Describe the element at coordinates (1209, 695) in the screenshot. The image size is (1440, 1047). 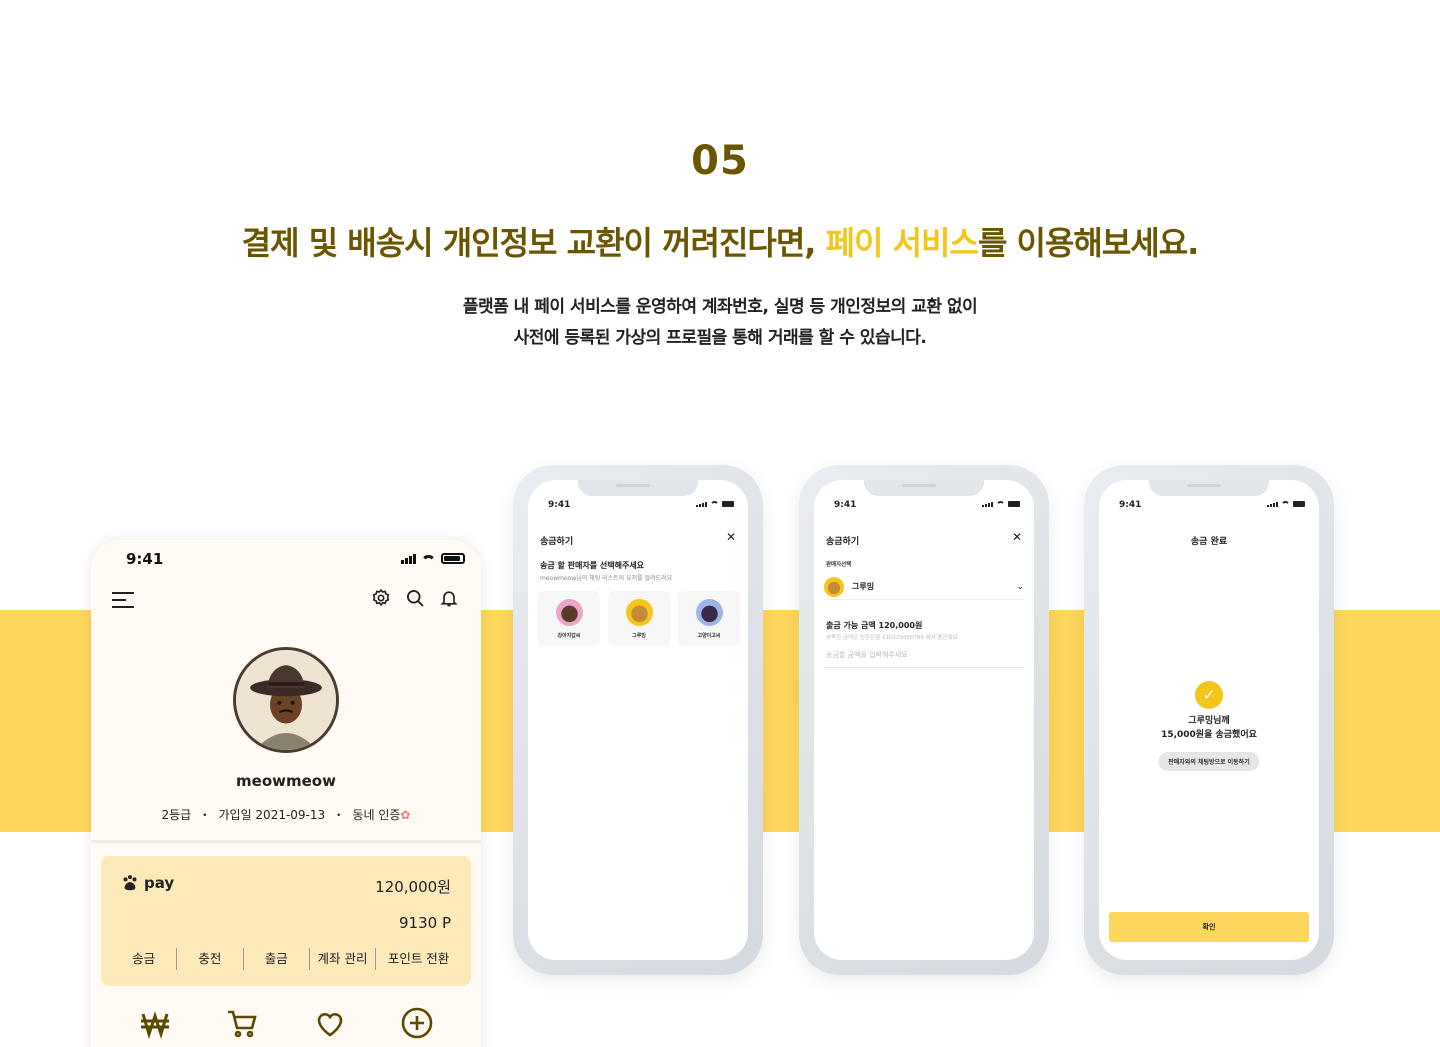
I see `check-icon: ✓` at that location.